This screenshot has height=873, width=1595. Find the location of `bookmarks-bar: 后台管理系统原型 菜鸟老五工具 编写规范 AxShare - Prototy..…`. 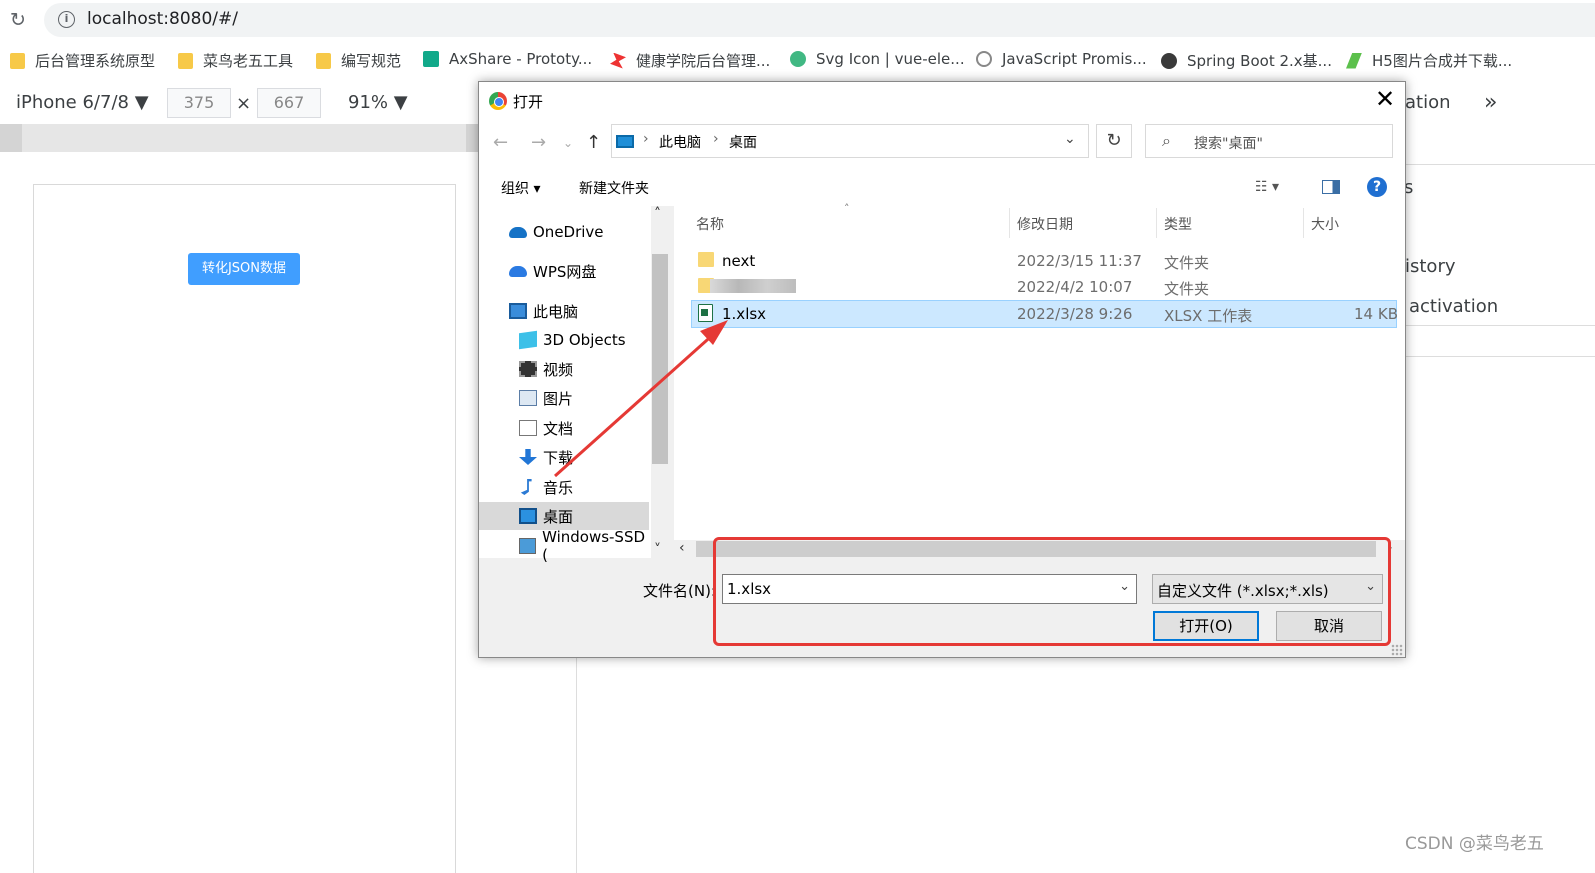

bookmarks-bar: 后台管理系统原型 菜鸟老五工具 编写规范 AxShare - Prototy..… is located at coordinates (797, 60).